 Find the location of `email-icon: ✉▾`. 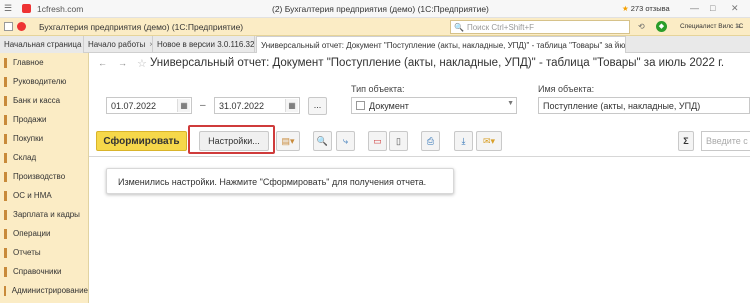

email-icon: ✉▾ is located at coordinates (489, 141).